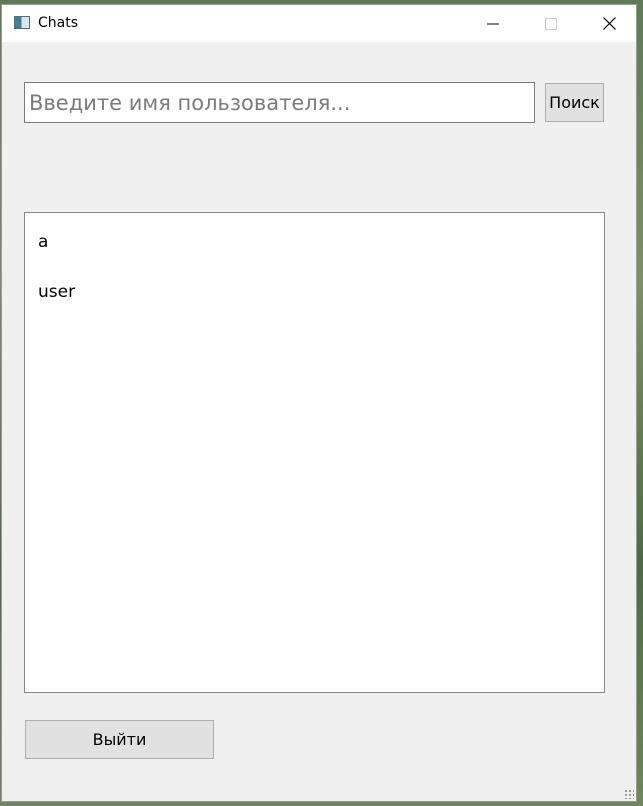 The height and width of the screenshot is (806, 643). Describe the element at coordinates (574, 102) in the screenshot. I see `search-button: Поиск` at that location.